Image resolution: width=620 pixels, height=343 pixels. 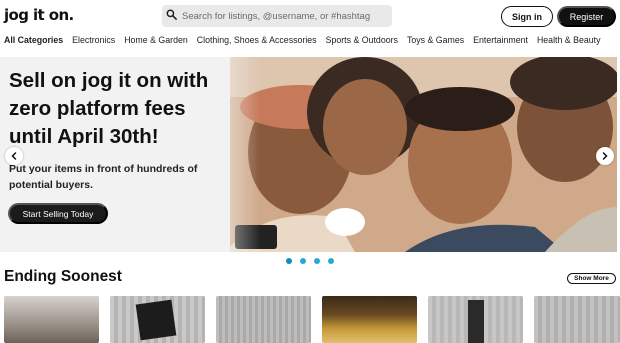 I want to click on sign-in-button: Sign in, so click(x=527, y=16).